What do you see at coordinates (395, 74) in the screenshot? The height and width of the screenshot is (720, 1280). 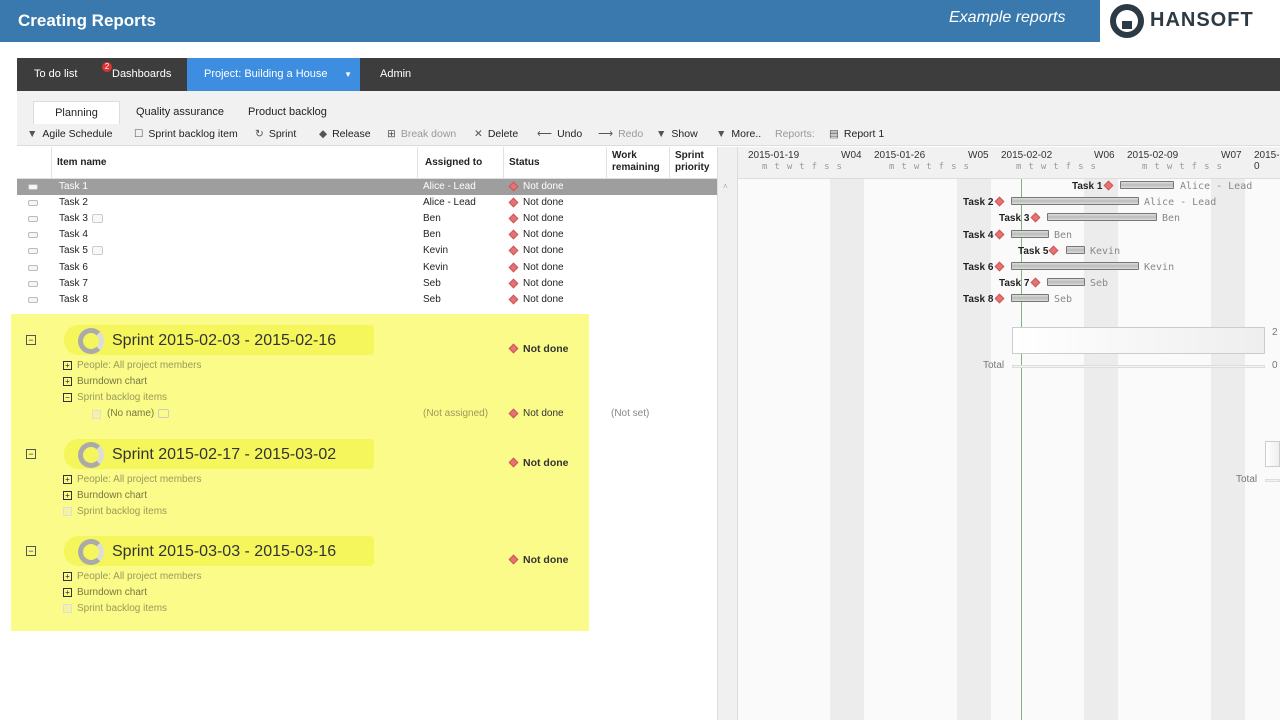 I see `nav-admin: Admin` at bounding box center [395, 74].